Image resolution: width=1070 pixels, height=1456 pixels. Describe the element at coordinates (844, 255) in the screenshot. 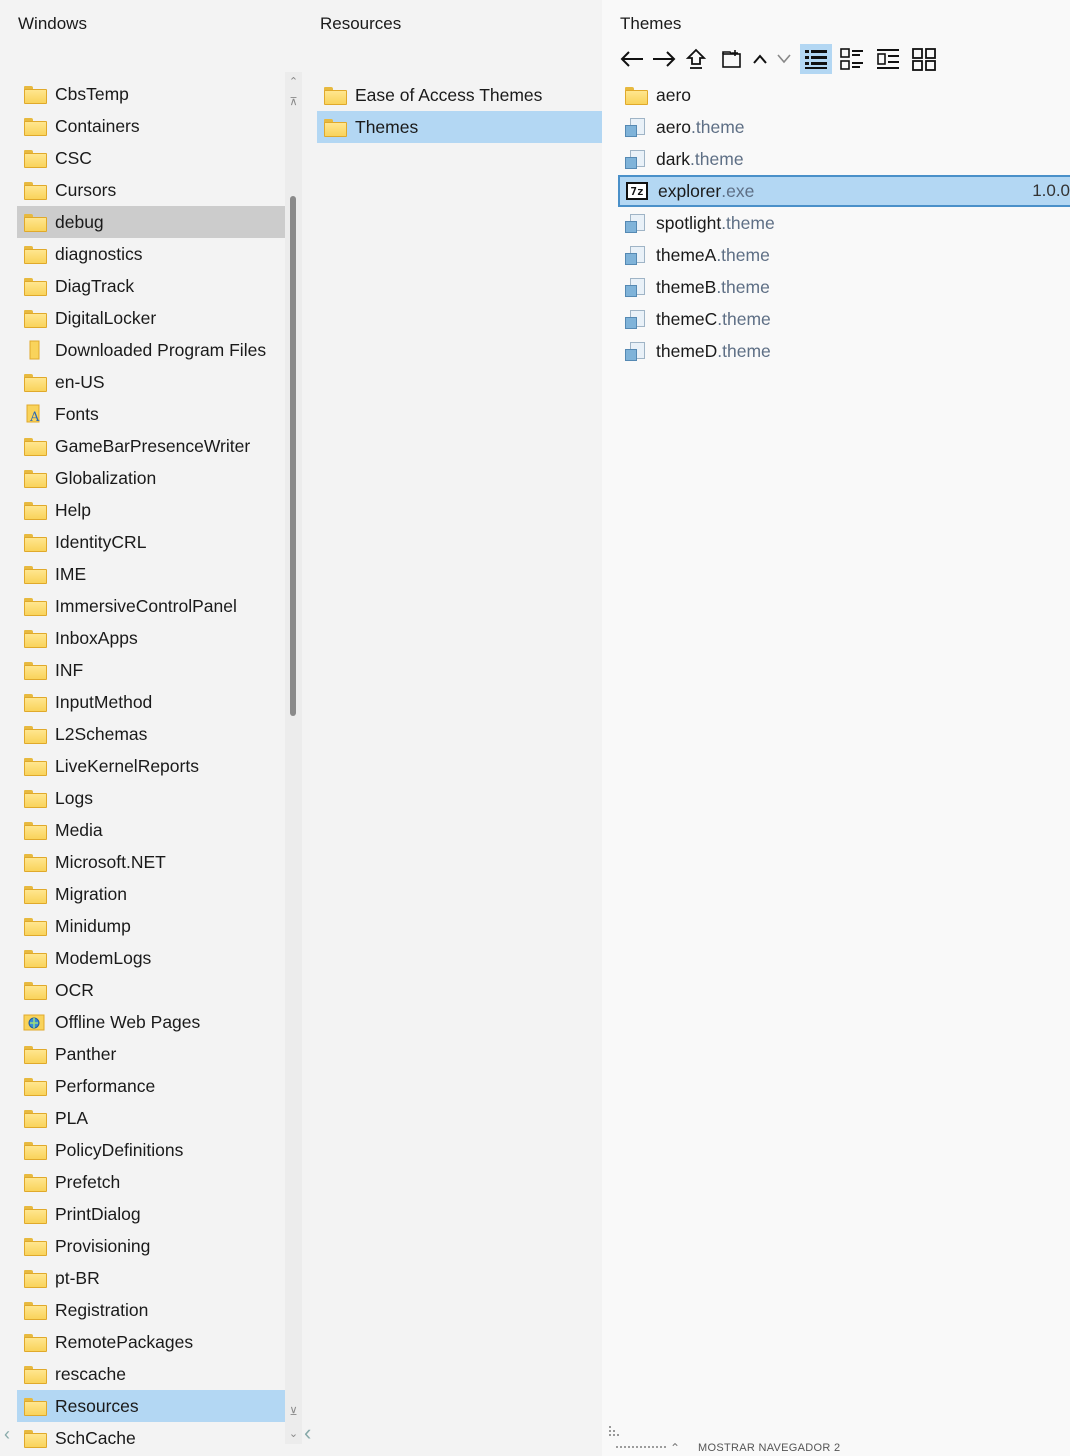

I see `file-row-themea-theme: themeA .theme` at that location.